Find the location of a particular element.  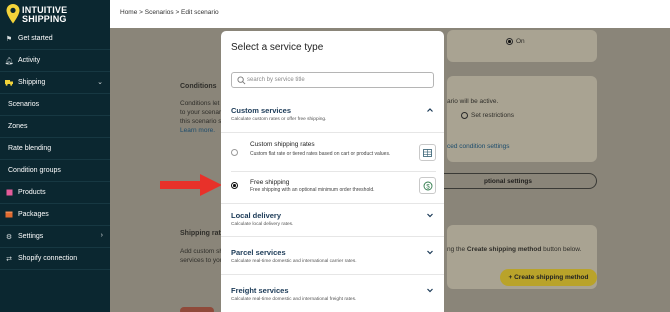

sidebar-item-condition-groups: Condition groups is located at coordinates (55, 171).